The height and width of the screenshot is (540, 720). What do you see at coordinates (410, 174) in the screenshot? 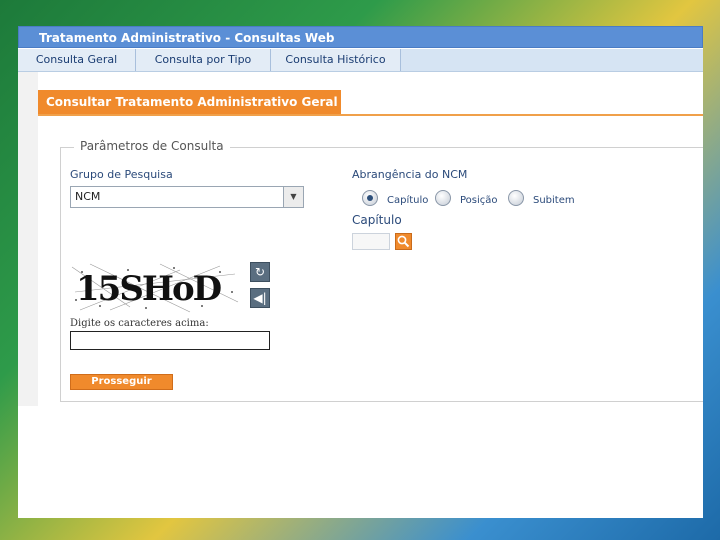
I see `scope-label: Abrangência do NCM` at bounding box center [410, 174].